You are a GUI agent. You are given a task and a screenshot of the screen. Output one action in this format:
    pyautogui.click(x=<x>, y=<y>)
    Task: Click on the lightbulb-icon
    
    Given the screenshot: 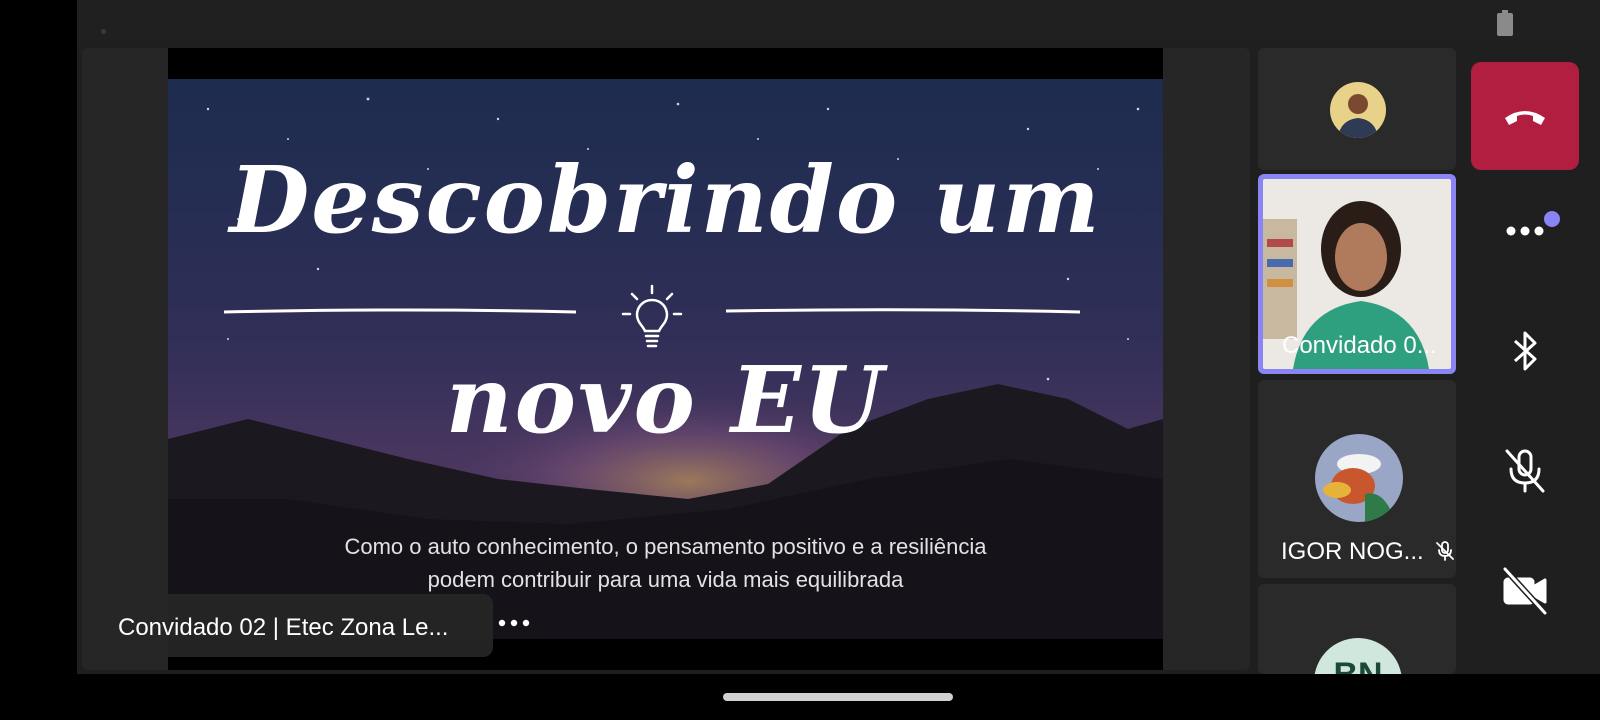 What is the action you would take?
    pyautogui.click(x=652, y=316)
    